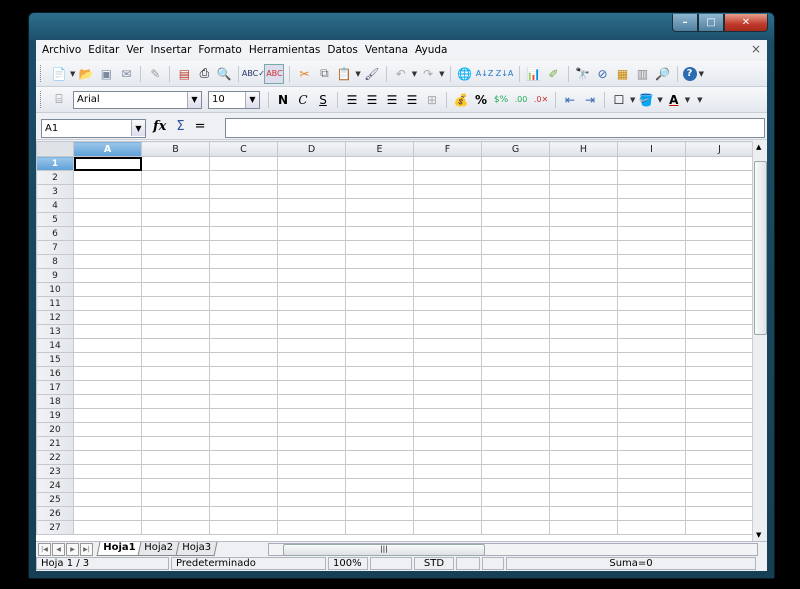  I want to click on cell-f6, so click(447, 233).